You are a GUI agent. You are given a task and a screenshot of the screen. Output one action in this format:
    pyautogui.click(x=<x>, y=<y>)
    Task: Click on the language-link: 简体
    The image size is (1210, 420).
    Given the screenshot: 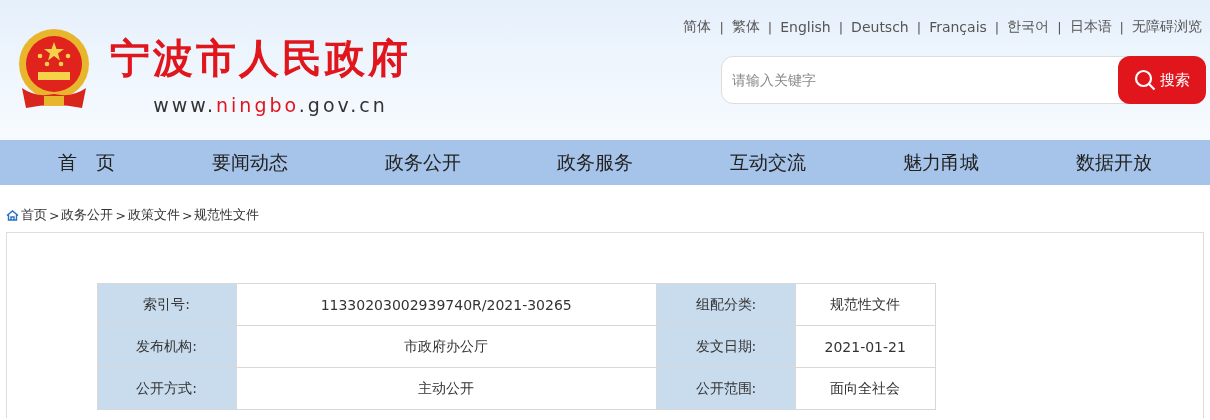 What is the action you would take?
    pyautogui.click(x=697, y=27)
    